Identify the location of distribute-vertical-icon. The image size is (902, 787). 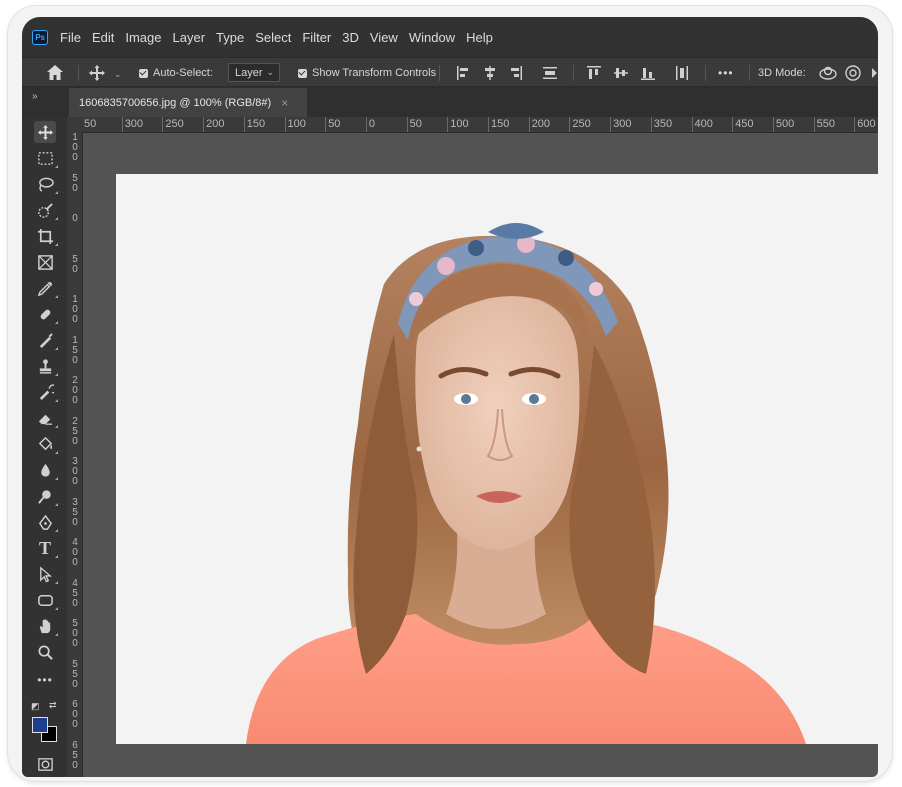
(550, 75).